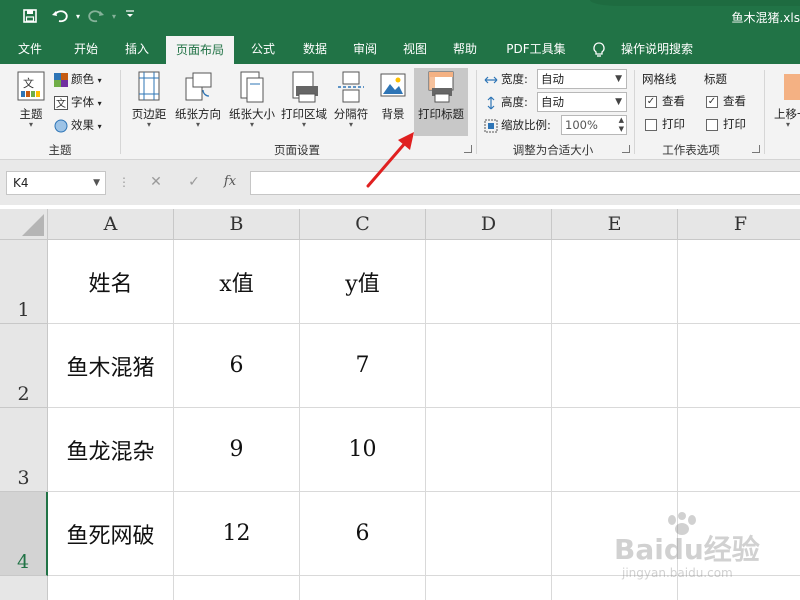  I want to click on cell-e1, so click(615, 282).